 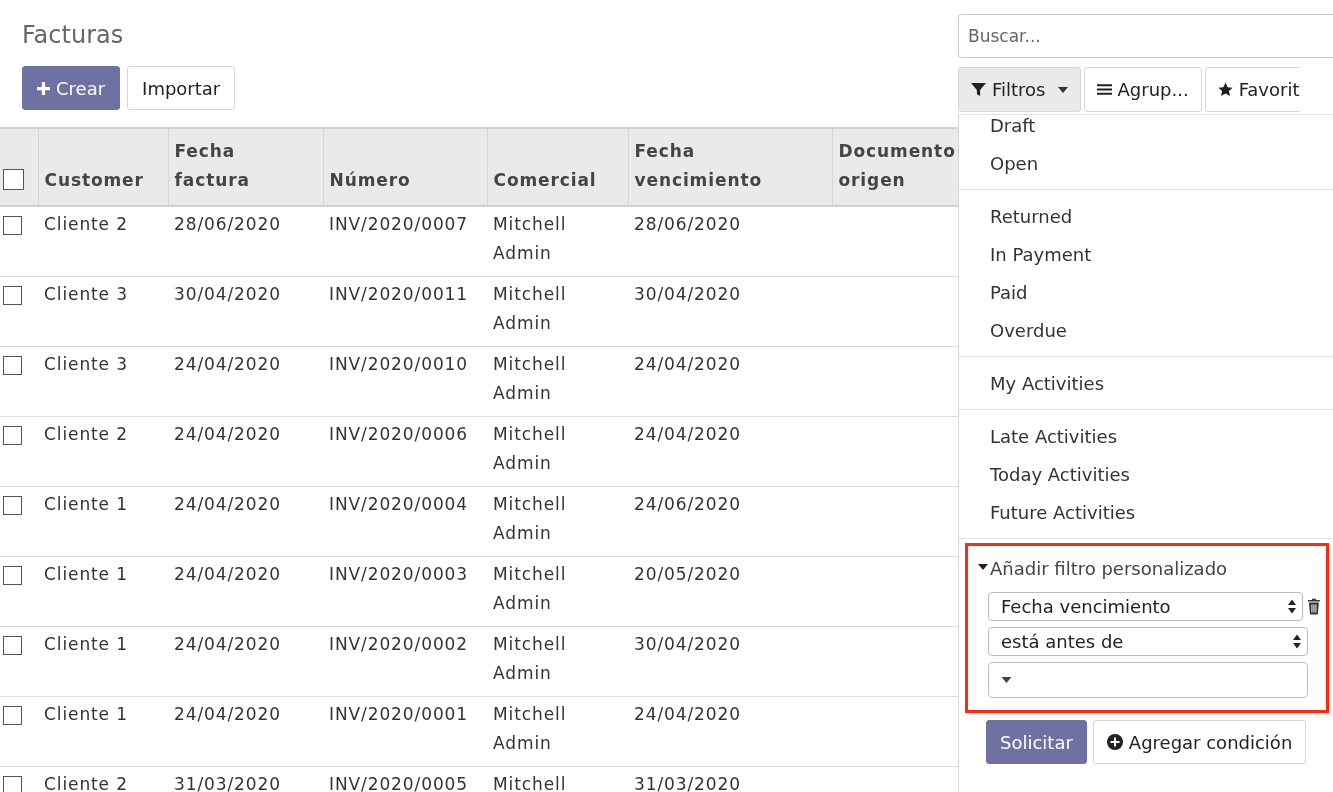 I want to click on table-cell-text: INV/2020/0002, so click(x=399, y=644).